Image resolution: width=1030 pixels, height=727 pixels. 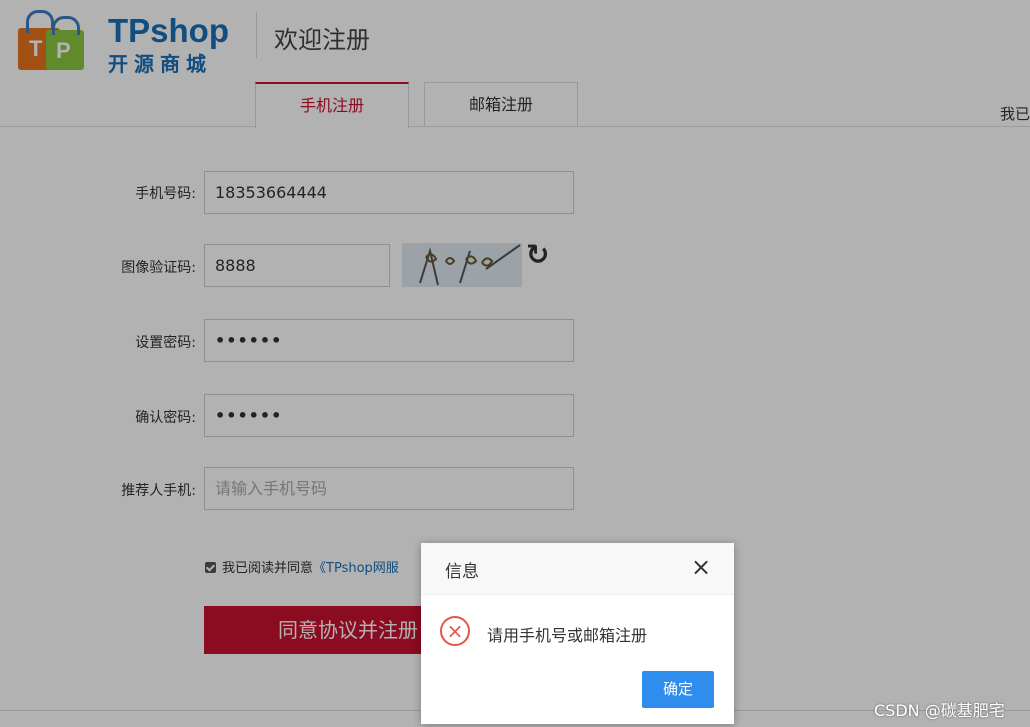 What do you see at coordinates (567, 635) in the screenshot?
I see `dialog-message: 请用手机号或邮箱注册` at bounding box center [567, 635].